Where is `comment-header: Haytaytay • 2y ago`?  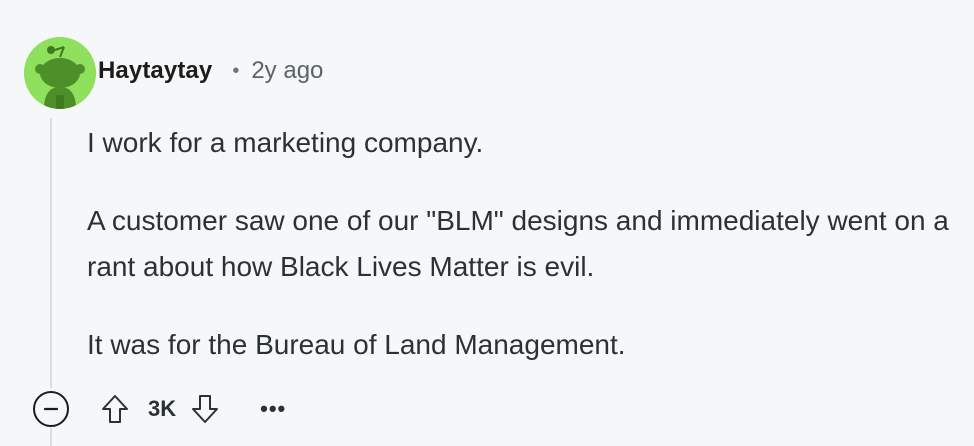 comment-header: Haytaytay • 2y ago is located at coordinates (210, 71).